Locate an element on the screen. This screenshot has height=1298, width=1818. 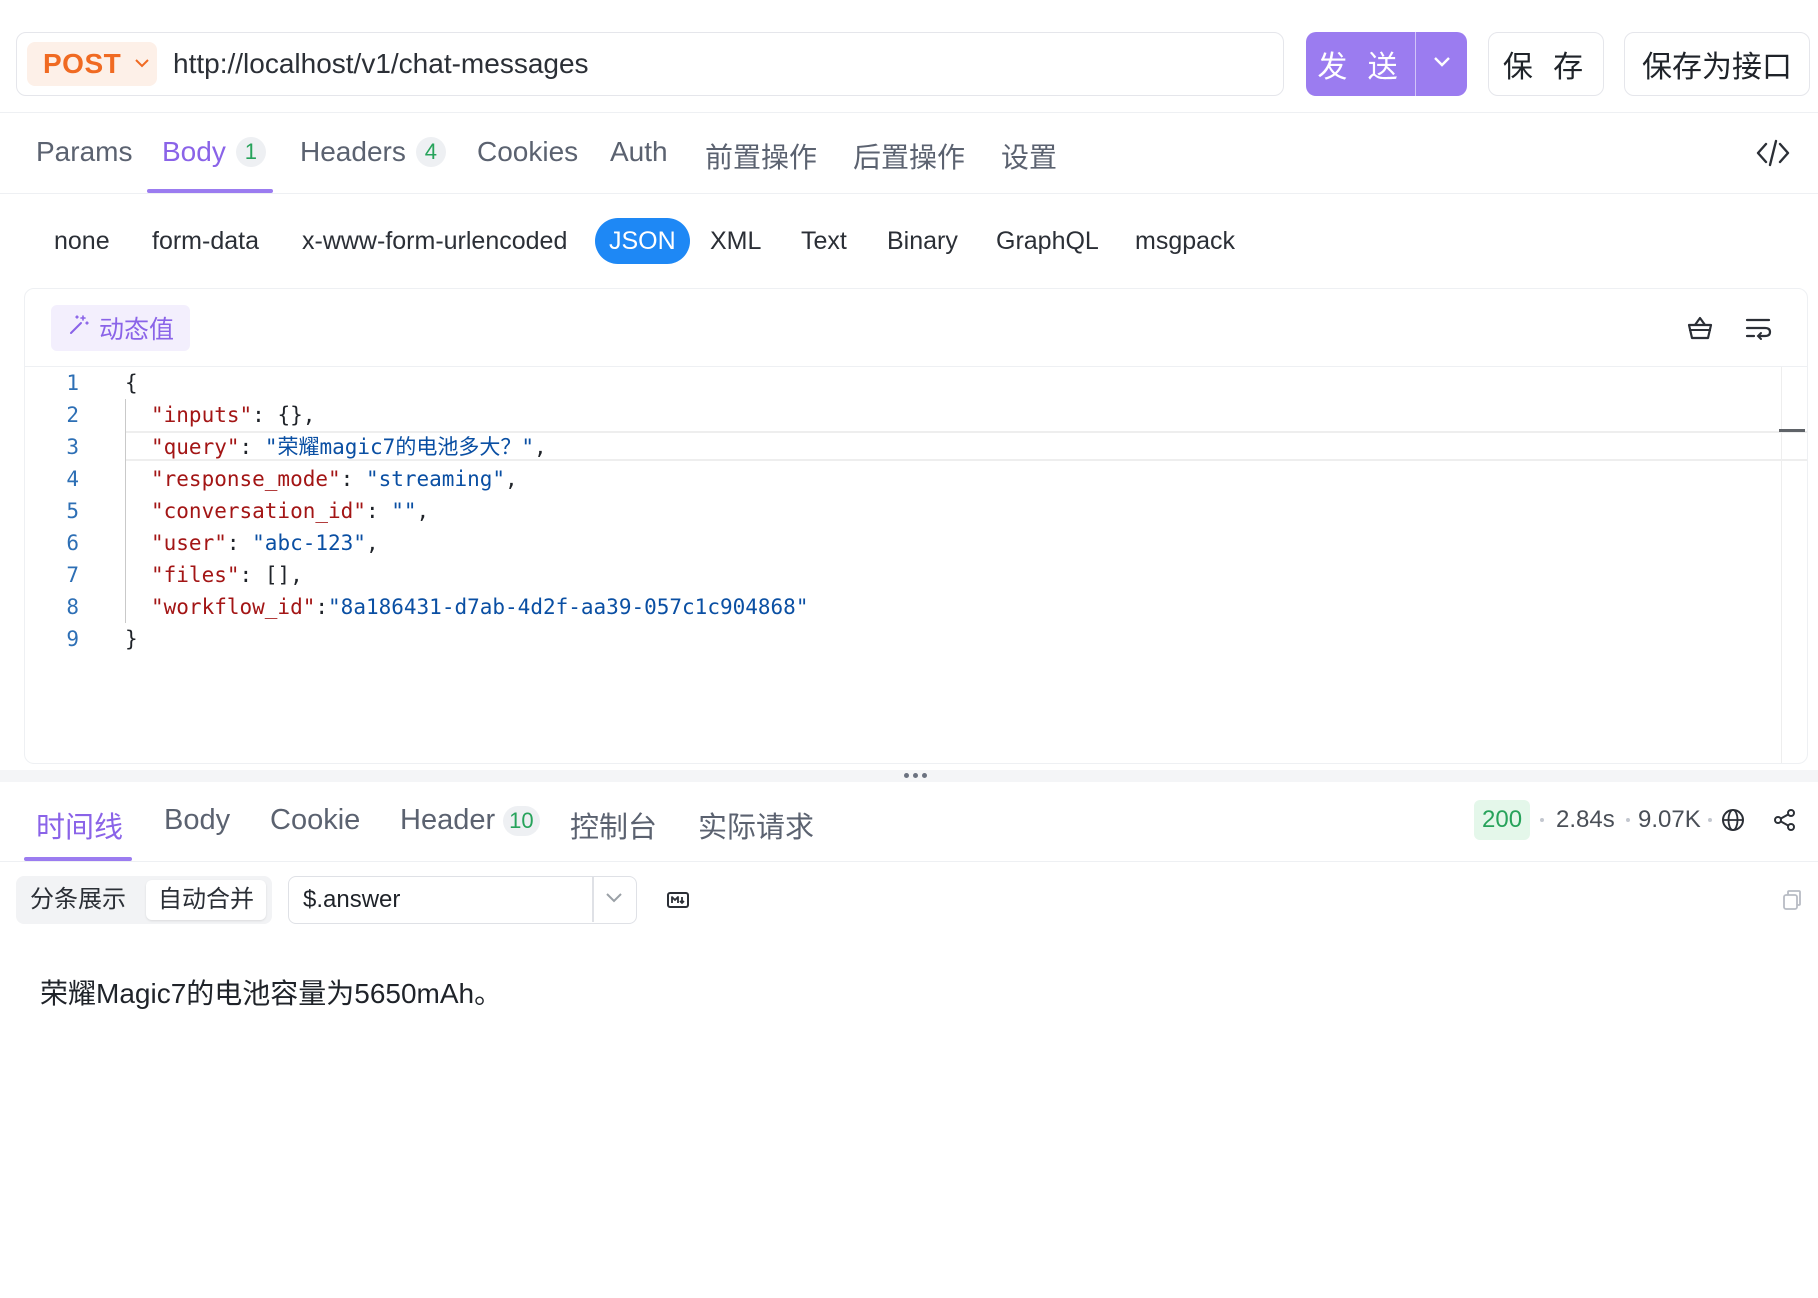
share-icon is located at coordinates (1785, 822).